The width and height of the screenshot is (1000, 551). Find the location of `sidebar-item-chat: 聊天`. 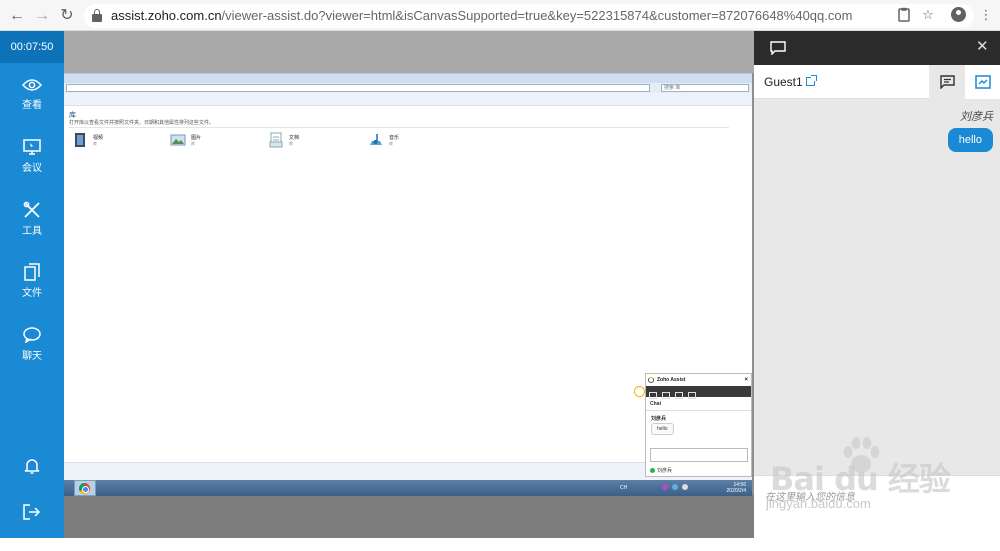

sidebar-item-chat: 聊天 is located at coordinates (32, 350).